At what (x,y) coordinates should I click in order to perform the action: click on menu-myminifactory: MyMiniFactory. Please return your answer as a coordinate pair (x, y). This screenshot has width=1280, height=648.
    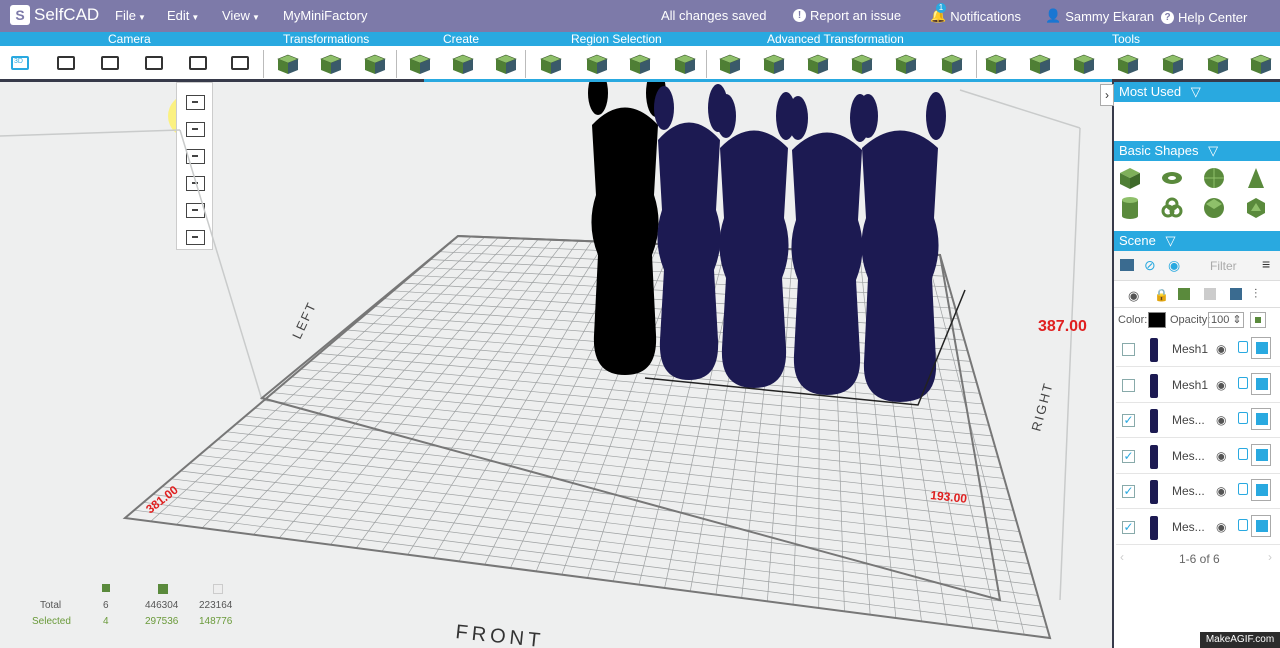
    Looking at the image, I should click on (325, 15).